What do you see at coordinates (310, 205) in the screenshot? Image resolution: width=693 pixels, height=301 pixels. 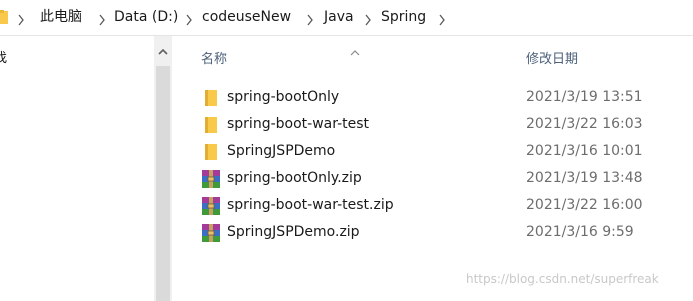 I see `file-name: spring-boot-war-test.zip` at bounding box center [310, 205].